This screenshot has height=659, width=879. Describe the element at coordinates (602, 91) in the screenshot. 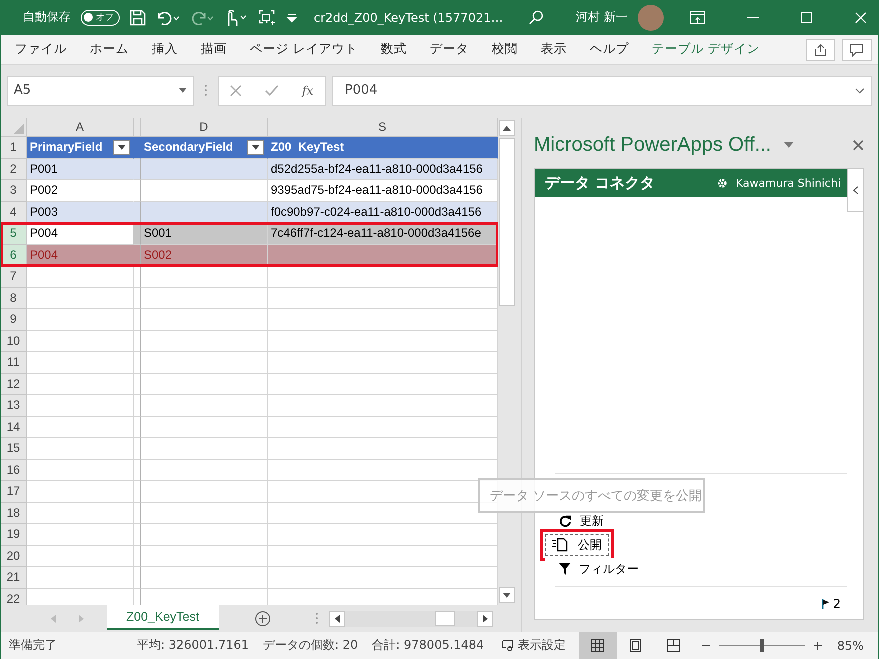

I see `formula-input: P004` at that location.